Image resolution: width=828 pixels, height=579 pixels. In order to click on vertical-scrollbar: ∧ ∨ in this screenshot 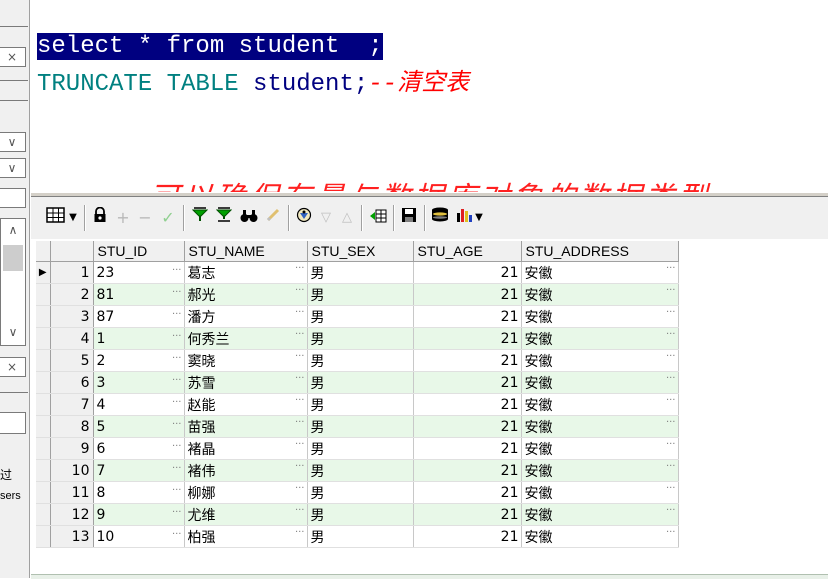, I will do `click(13, 282)`.